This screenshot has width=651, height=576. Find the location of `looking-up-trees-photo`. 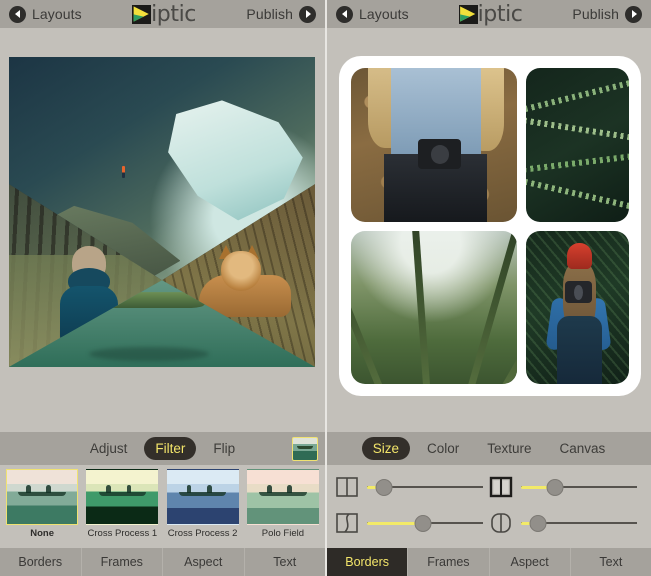

looking-up-trees-photo is located at coordinates (434, 307).